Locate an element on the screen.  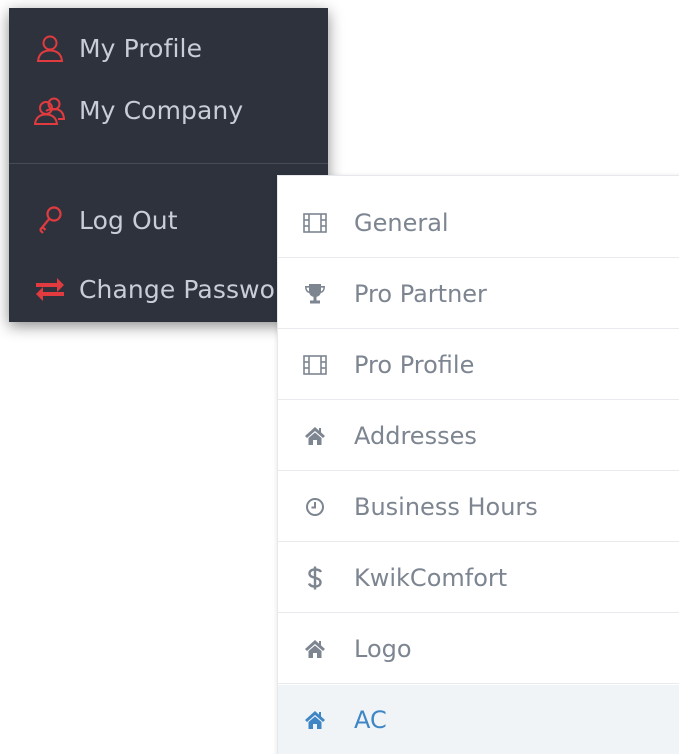
key-icon is located at coordinates (50, 220).